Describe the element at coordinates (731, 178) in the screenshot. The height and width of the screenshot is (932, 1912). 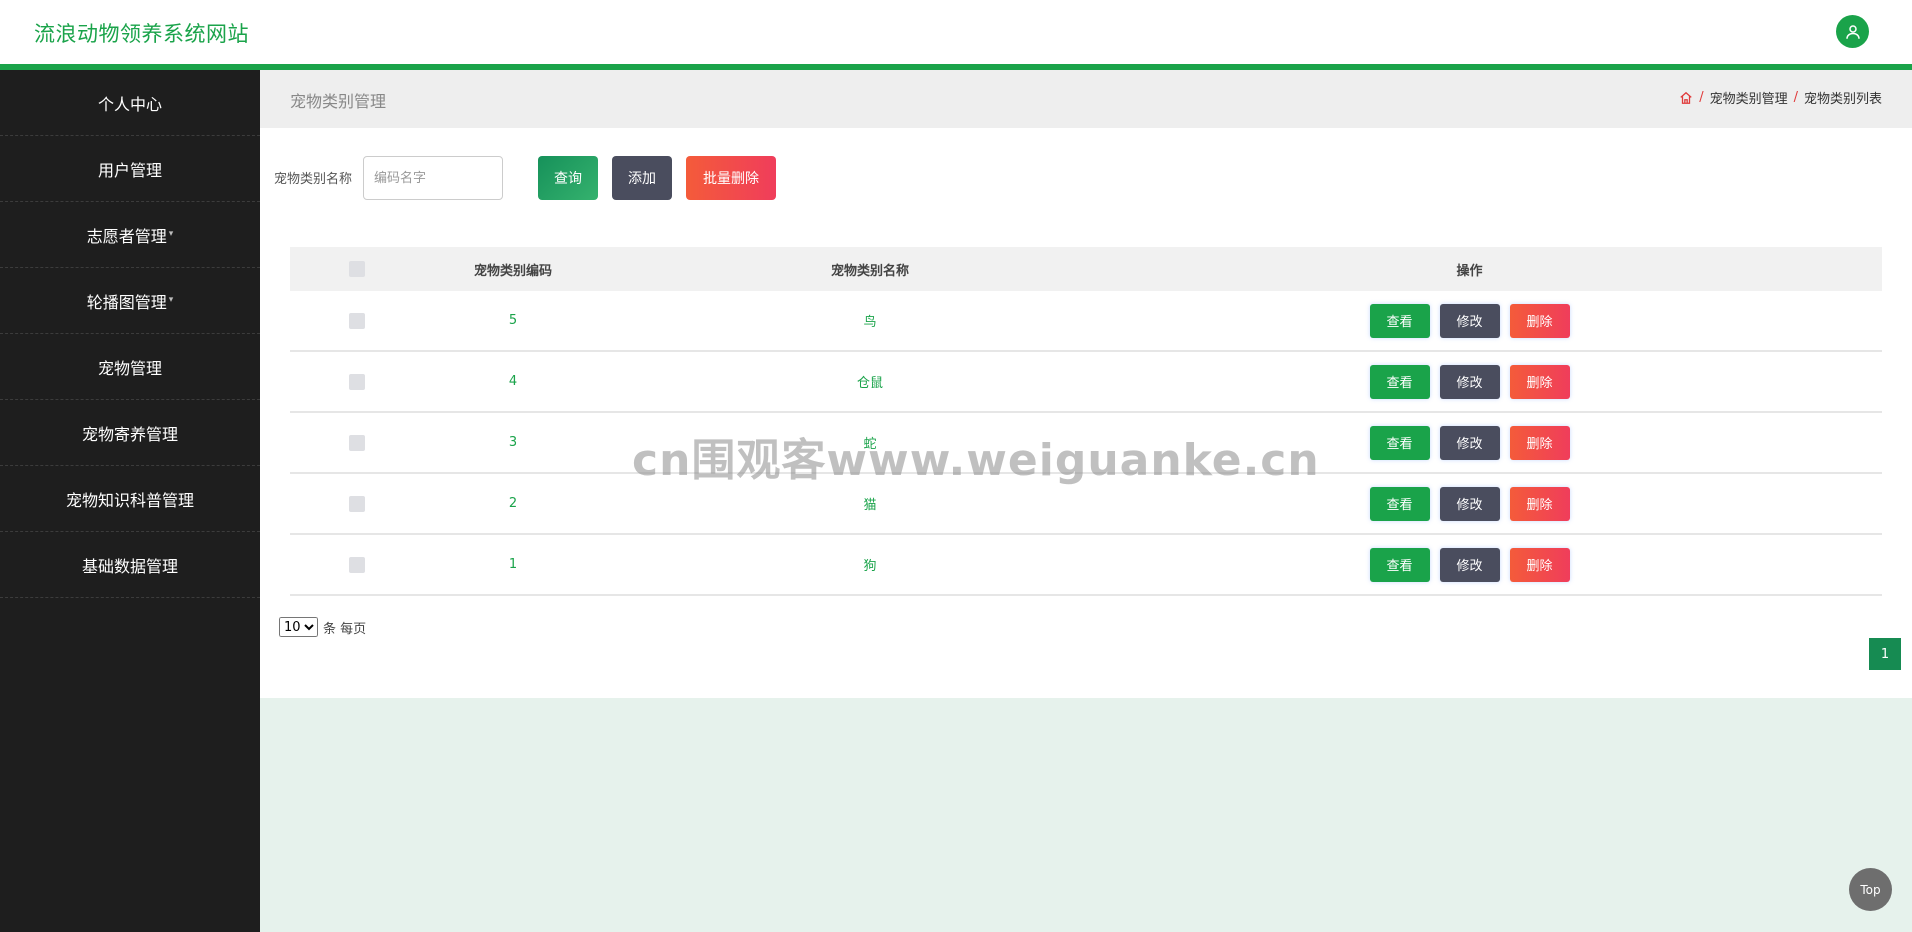
I see `batch-delete-button: 批量删除` at that location.